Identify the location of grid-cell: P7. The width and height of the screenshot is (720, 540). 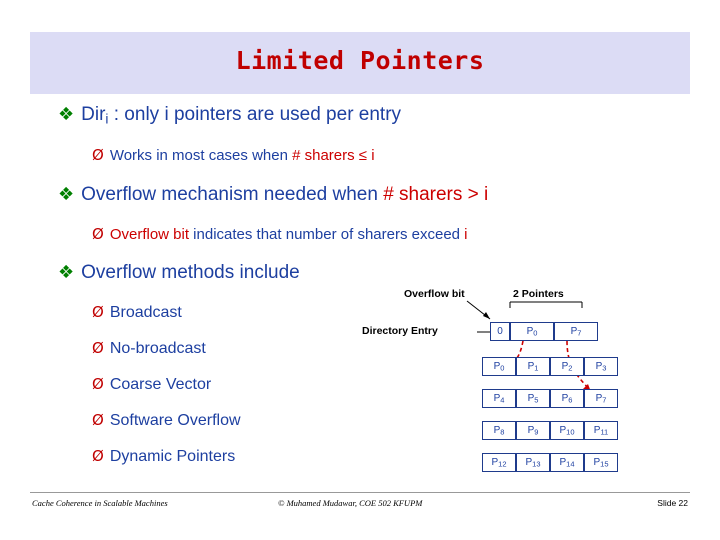
(601, 398).